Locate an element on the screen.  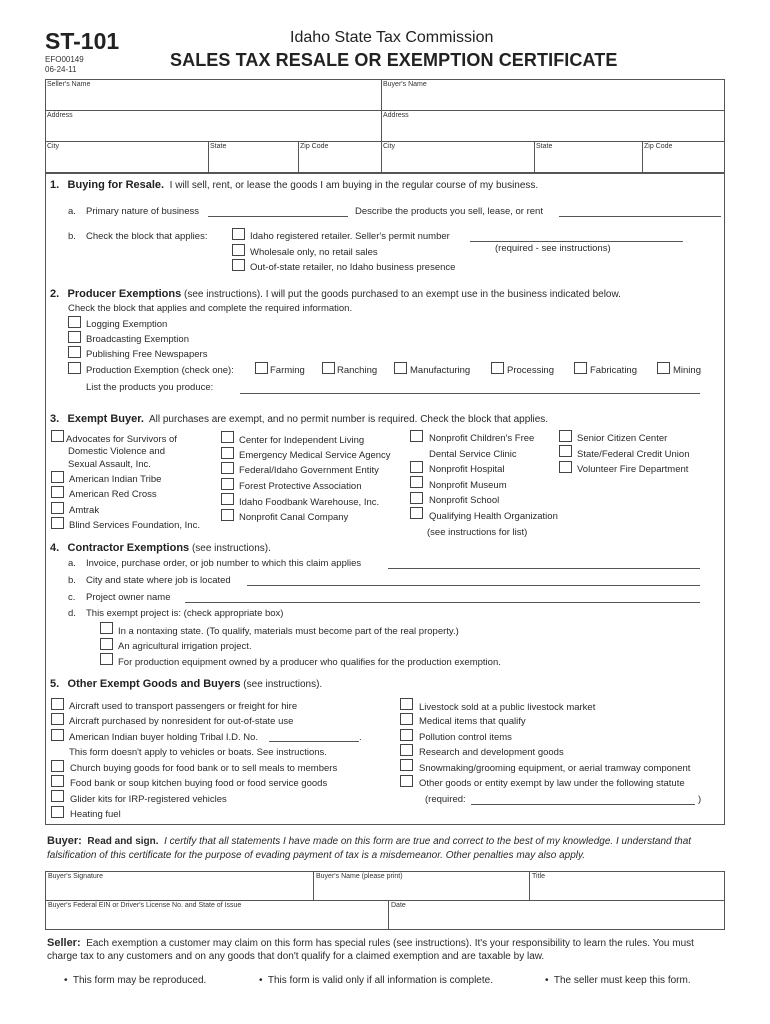
government-entity-checkbox is located at coordinates (227, 468).